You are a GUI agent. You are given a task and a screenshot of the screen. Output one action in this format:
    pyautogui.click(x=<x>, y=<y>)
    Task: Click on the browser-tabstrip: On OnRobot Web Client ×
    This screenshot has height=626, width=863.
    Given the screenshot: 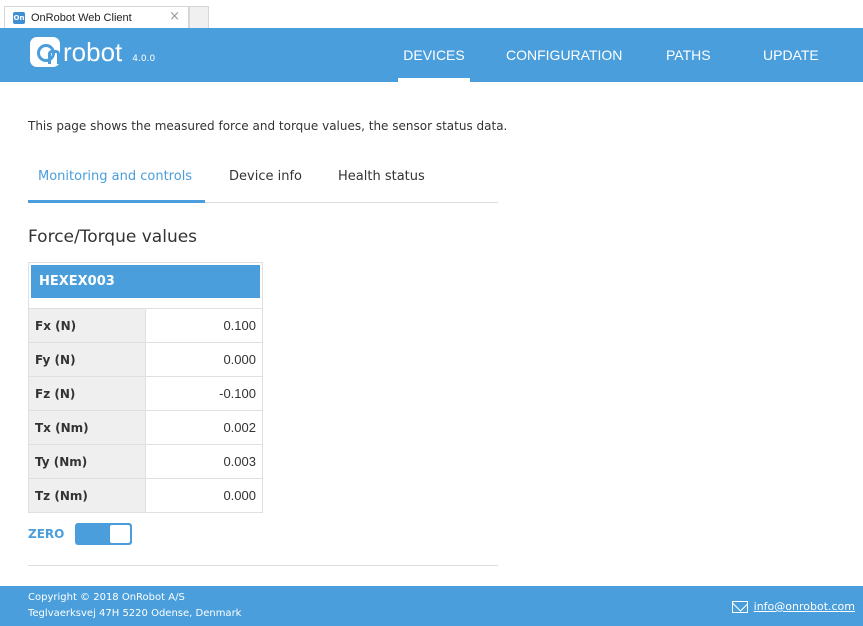 What is the action you would take?
    pyautogui.click(x=431, y=14)
    